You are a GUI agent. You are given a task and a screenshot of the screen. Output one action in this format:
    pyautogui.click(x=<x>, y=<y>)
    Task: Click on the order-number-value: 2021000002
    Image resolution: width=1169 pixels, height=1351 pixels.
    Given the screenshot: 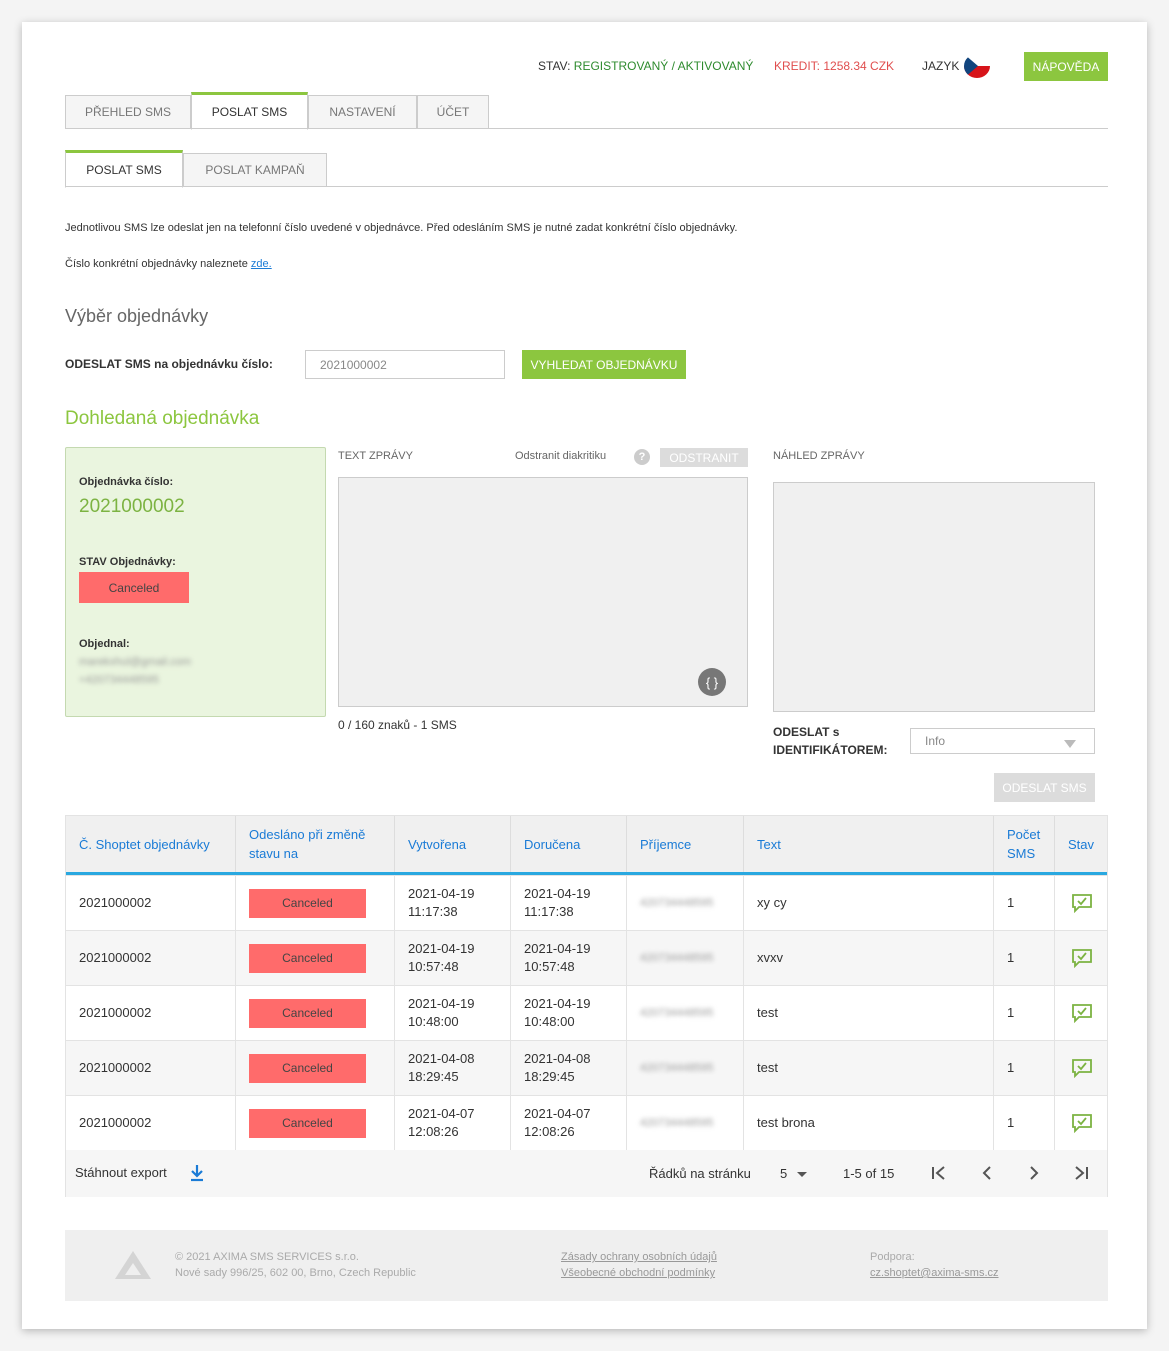 What is the action you would take?
    pyautogui.click(x=132, y=506)
    